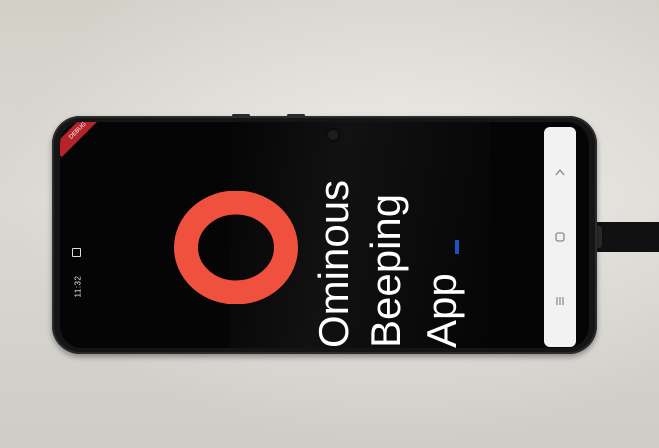 The width and height of the screenshot is (659, 448). I want to click on title-line-2: Beeping, so click(385, 270).